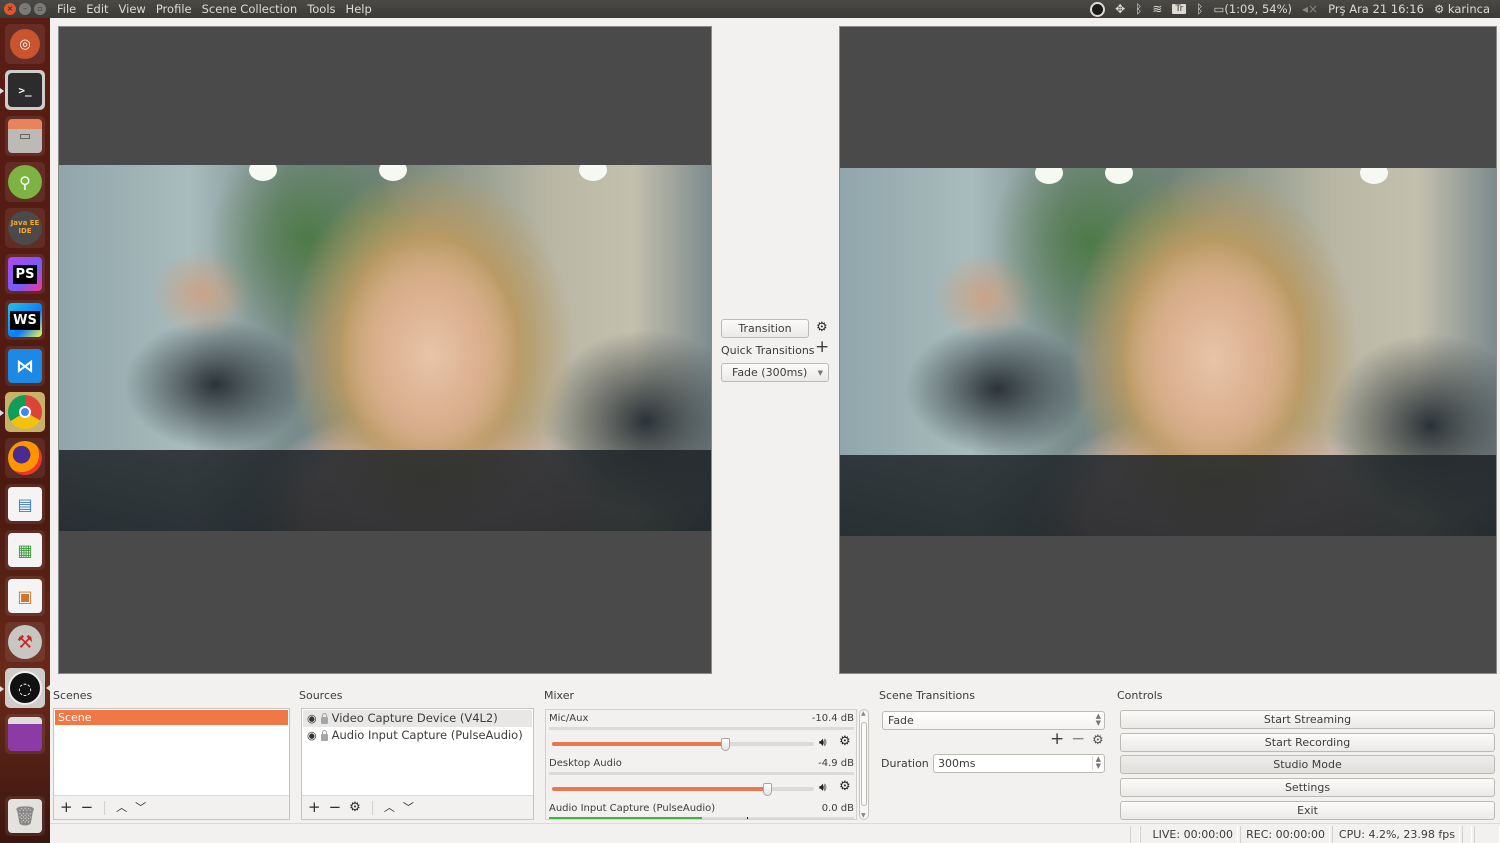 The width and height of the screenshot is (1500, 843). Describe the element at coordinates (25, 320) in the screenshot. I see `launcher-webstorm: WS` at that location.